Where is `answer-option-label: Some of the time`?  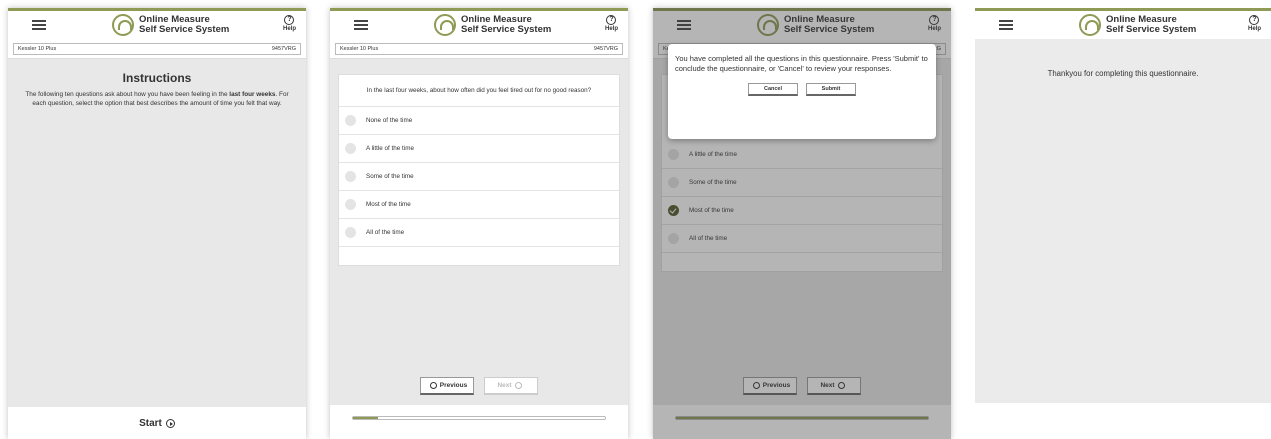 answer-option-label: Some of the time is located at coordinates (390, 176).